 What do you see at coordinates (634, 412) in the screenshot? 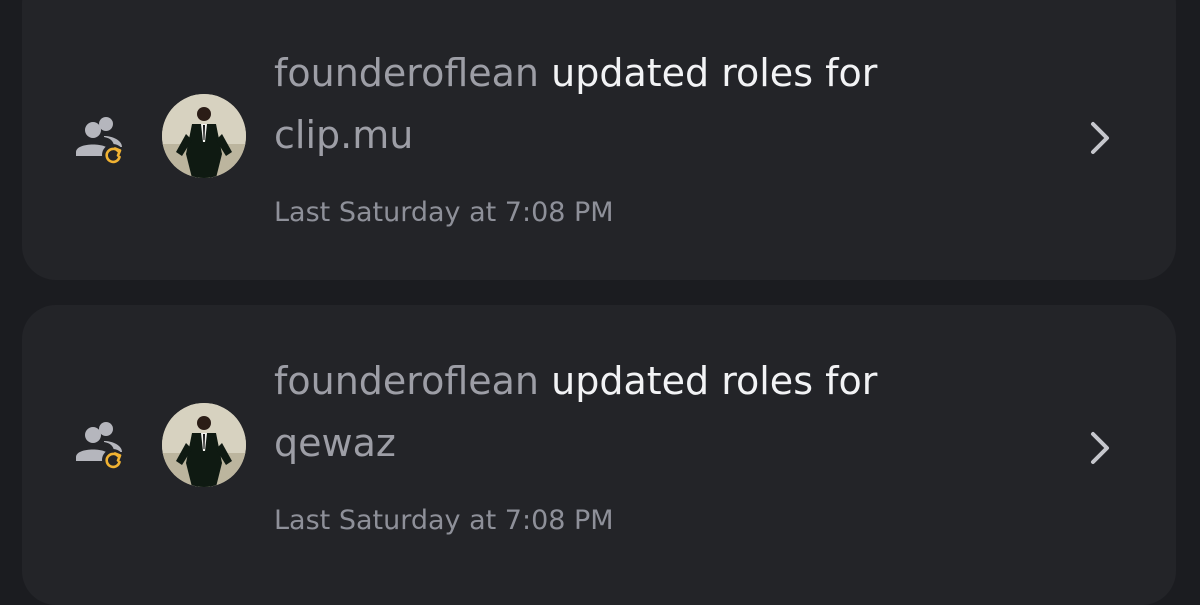
I see `entry-title: founderoflean updated roles for qewaz` at bounding box center [634, 412].